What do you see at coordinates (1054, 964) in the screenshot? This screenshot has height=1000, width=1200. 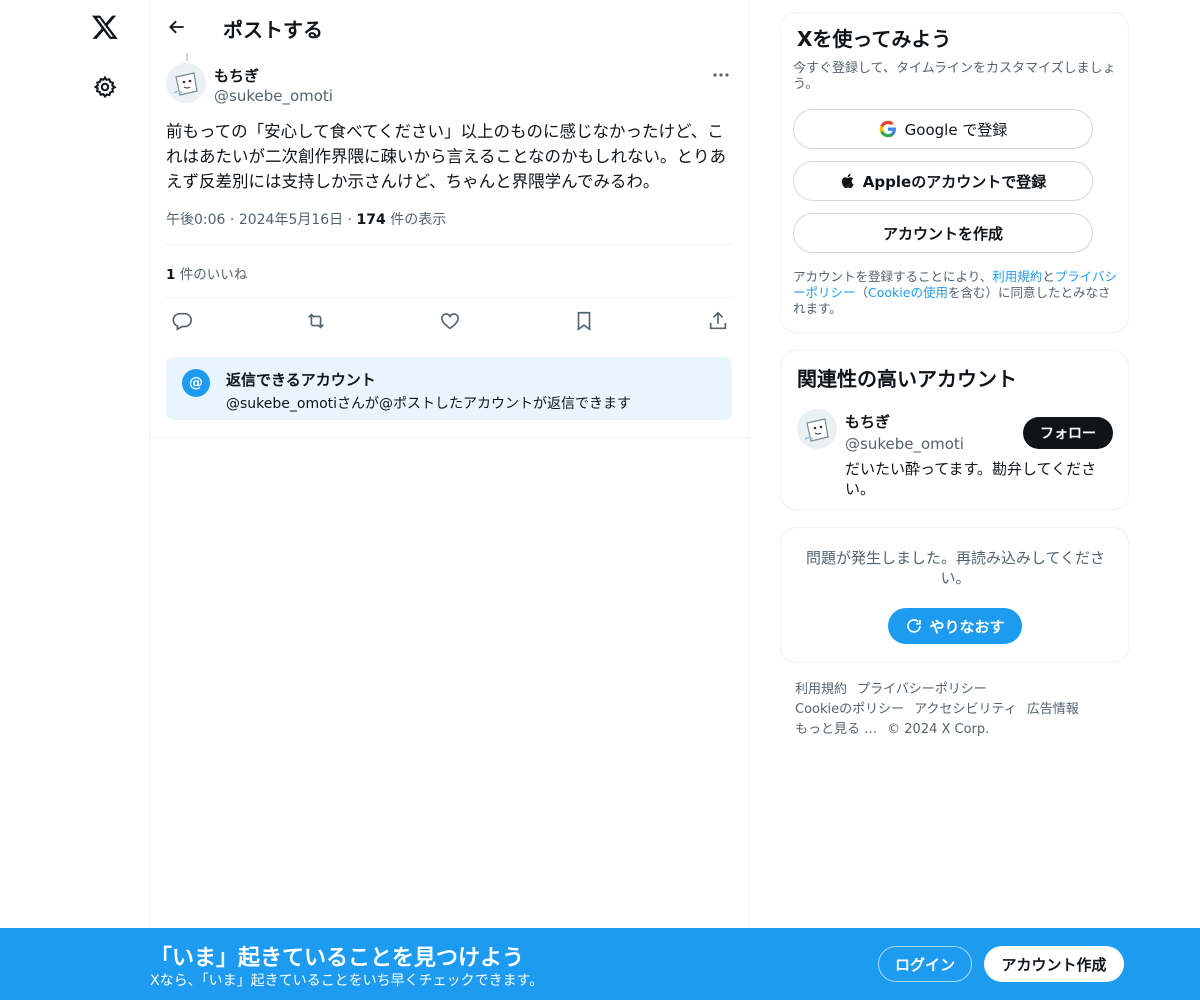 I see `banner-create-account-button: アカウント作成` at bounding box center [1054, 964].